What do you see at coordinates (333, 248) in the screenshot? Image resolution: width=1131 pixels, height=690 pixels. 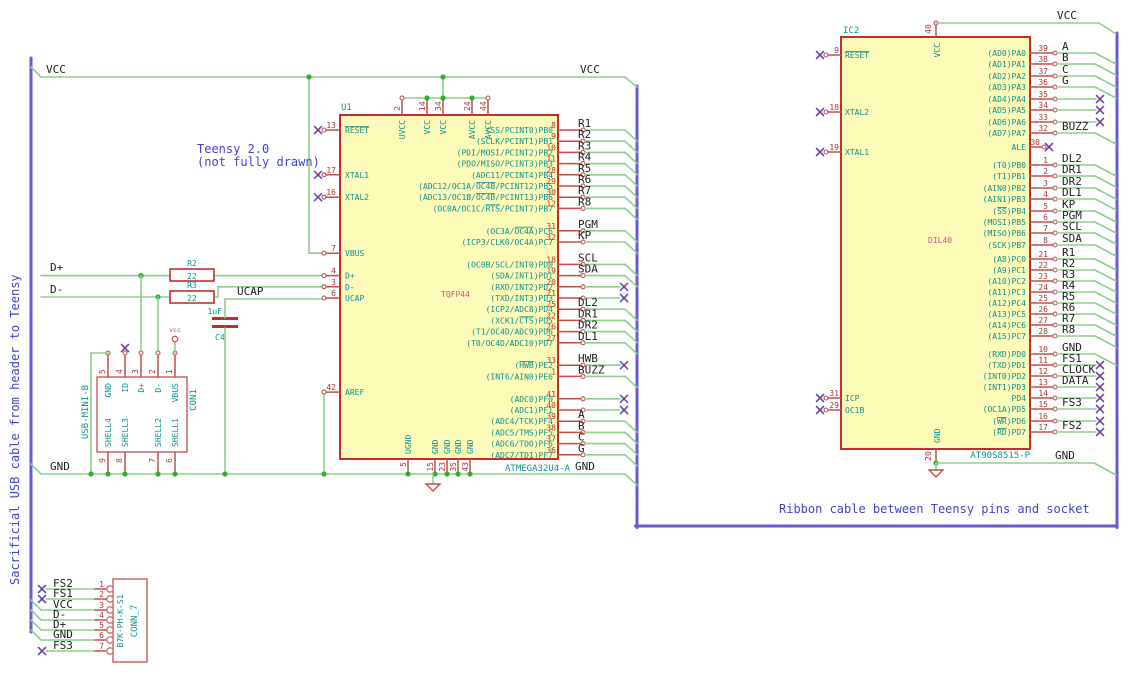 I see `pin-number: 7` at bounding box center [333, 248].